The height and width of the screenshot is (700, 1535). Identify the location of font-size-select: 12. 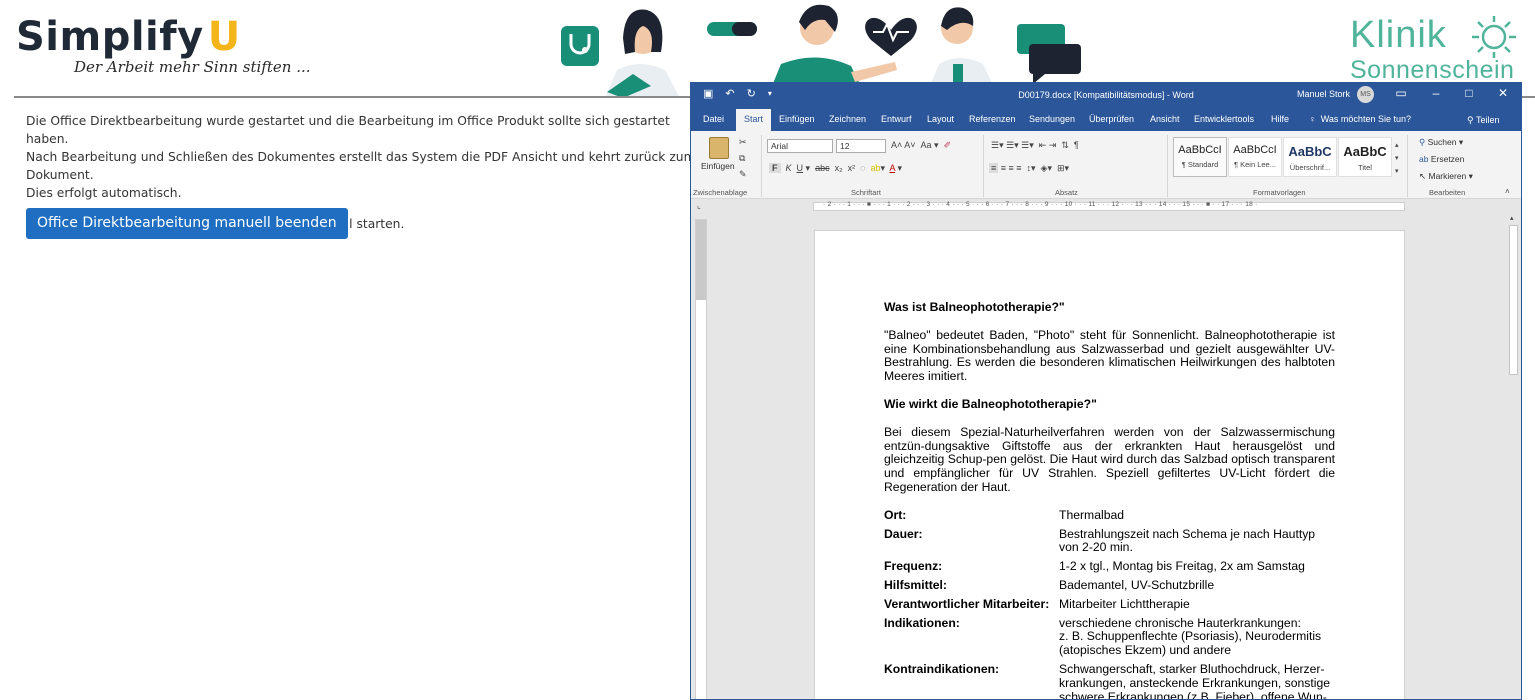
(861, 146).